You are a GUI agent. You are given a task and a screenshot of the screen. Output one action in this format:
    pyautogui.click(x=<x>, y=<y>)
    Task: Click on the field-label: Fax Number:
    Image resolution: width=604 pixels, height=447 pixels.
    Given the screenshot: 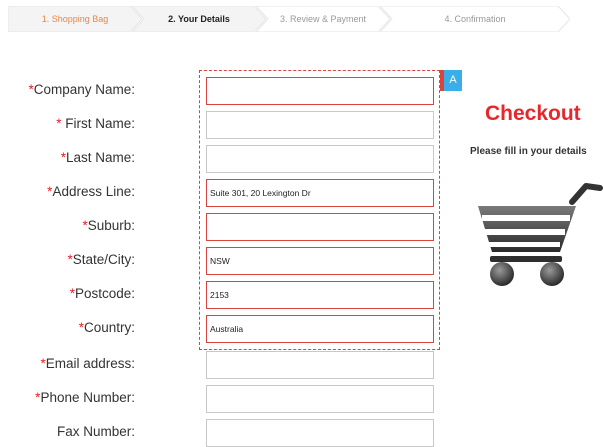 What is the action you would take?
    pyautogui.click(x=95, y=431)
    